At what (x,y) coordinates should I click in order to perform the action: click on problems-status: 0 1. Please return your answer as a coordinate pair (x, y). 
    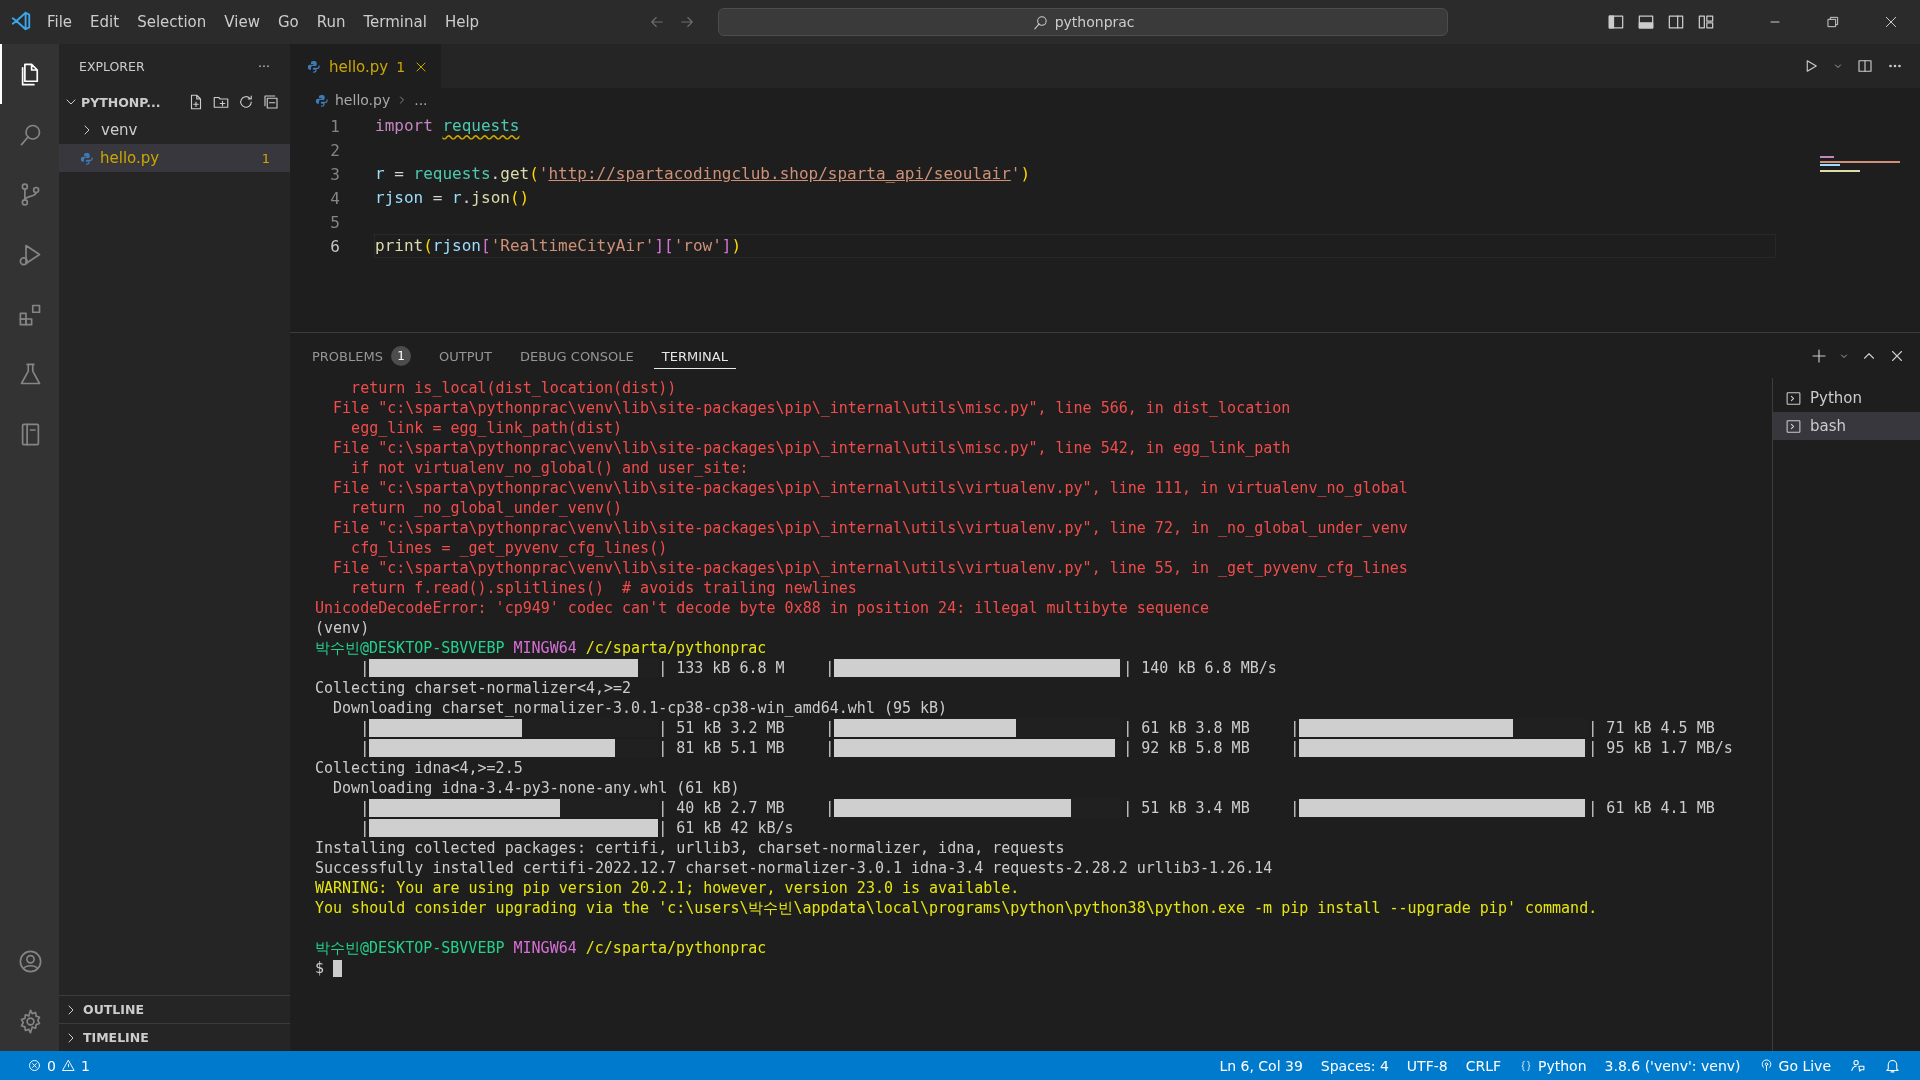
    Looking at the image, I should click on (58, 1065).